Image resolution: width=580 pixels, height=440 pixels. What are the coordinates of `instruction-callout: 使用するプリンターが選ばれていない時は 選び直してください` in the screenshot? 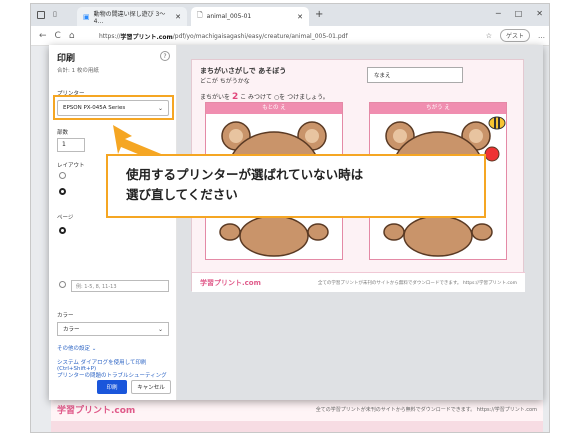 It's located at (296, 186).